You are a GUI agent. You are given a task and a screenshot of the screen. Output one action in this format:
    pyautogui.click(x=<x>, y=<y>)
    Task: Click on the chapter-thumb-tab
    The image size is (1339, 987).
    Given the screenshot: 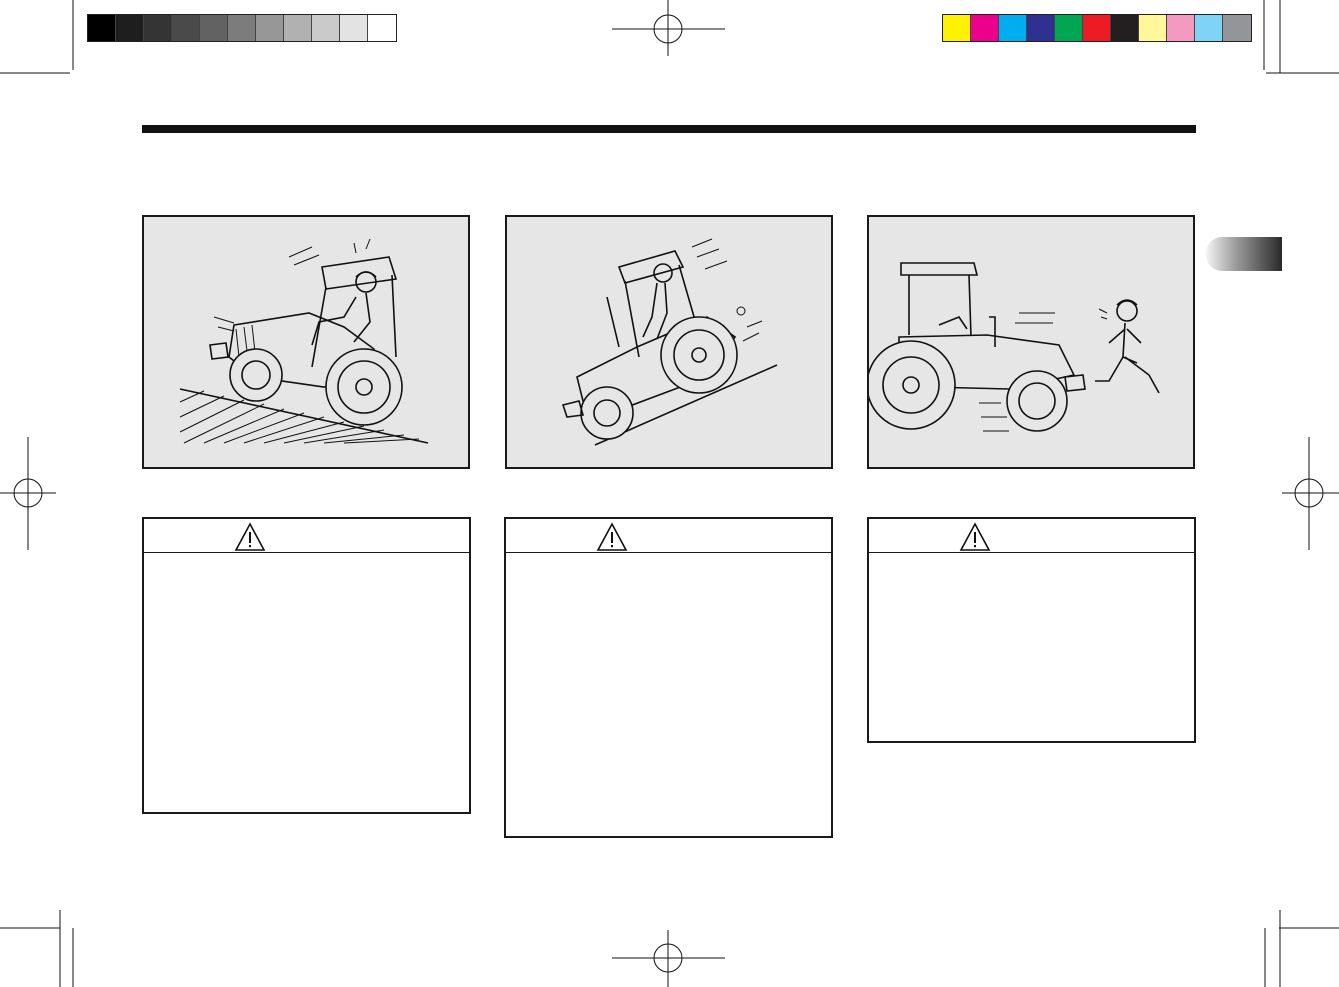 What is the action you would take?
    pyautogui.click(x=1244, y=254)
    